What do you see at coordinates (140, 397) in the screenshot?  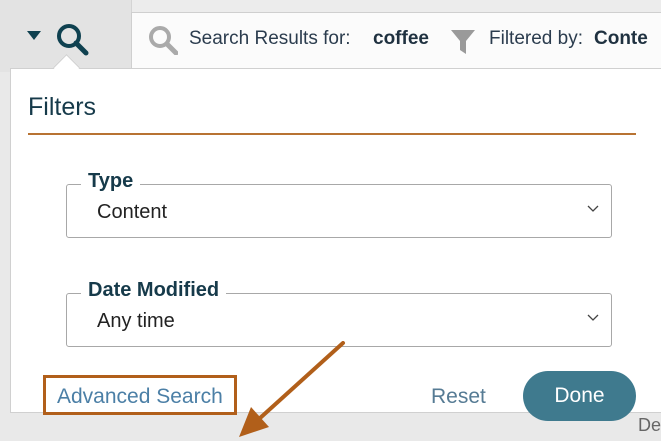 I see `advanced-search-link: Advanced Search` at bounding box center [140, 397].